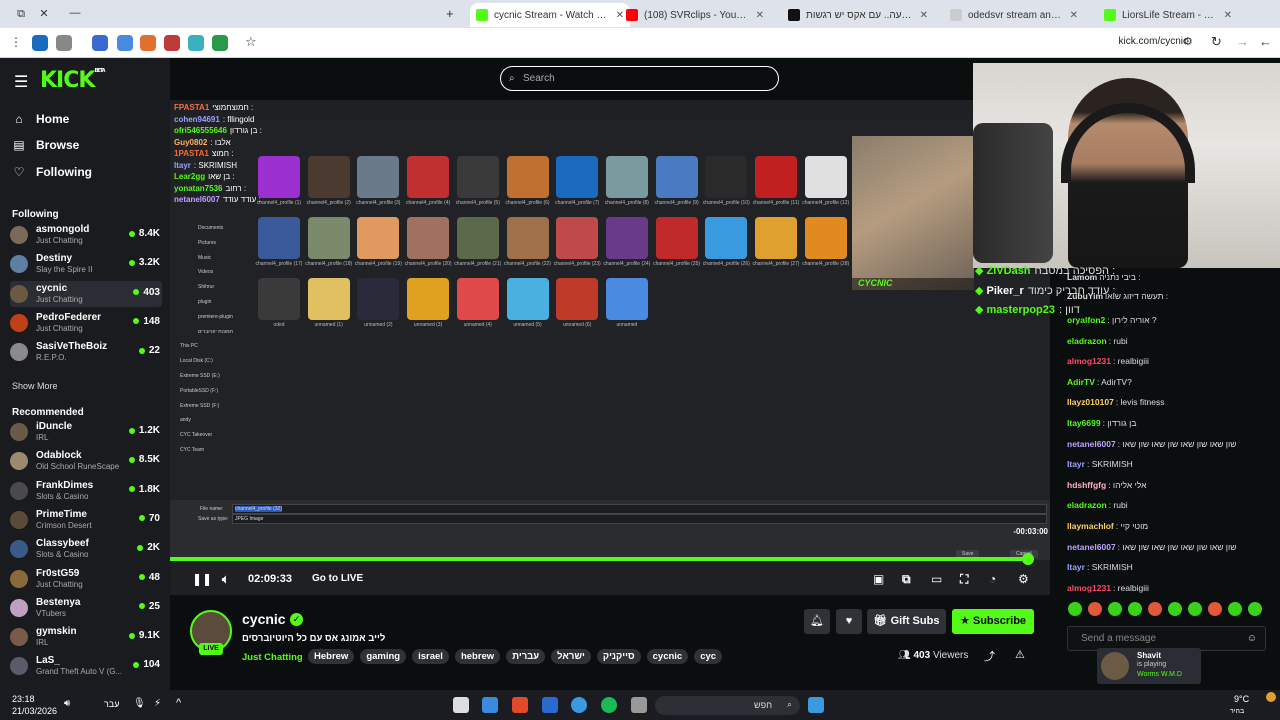  What do you see at coordinates (1090, 526) in the screenshot?
I see `chat-username: llaymachlof` at bounding box center [1090, 526].